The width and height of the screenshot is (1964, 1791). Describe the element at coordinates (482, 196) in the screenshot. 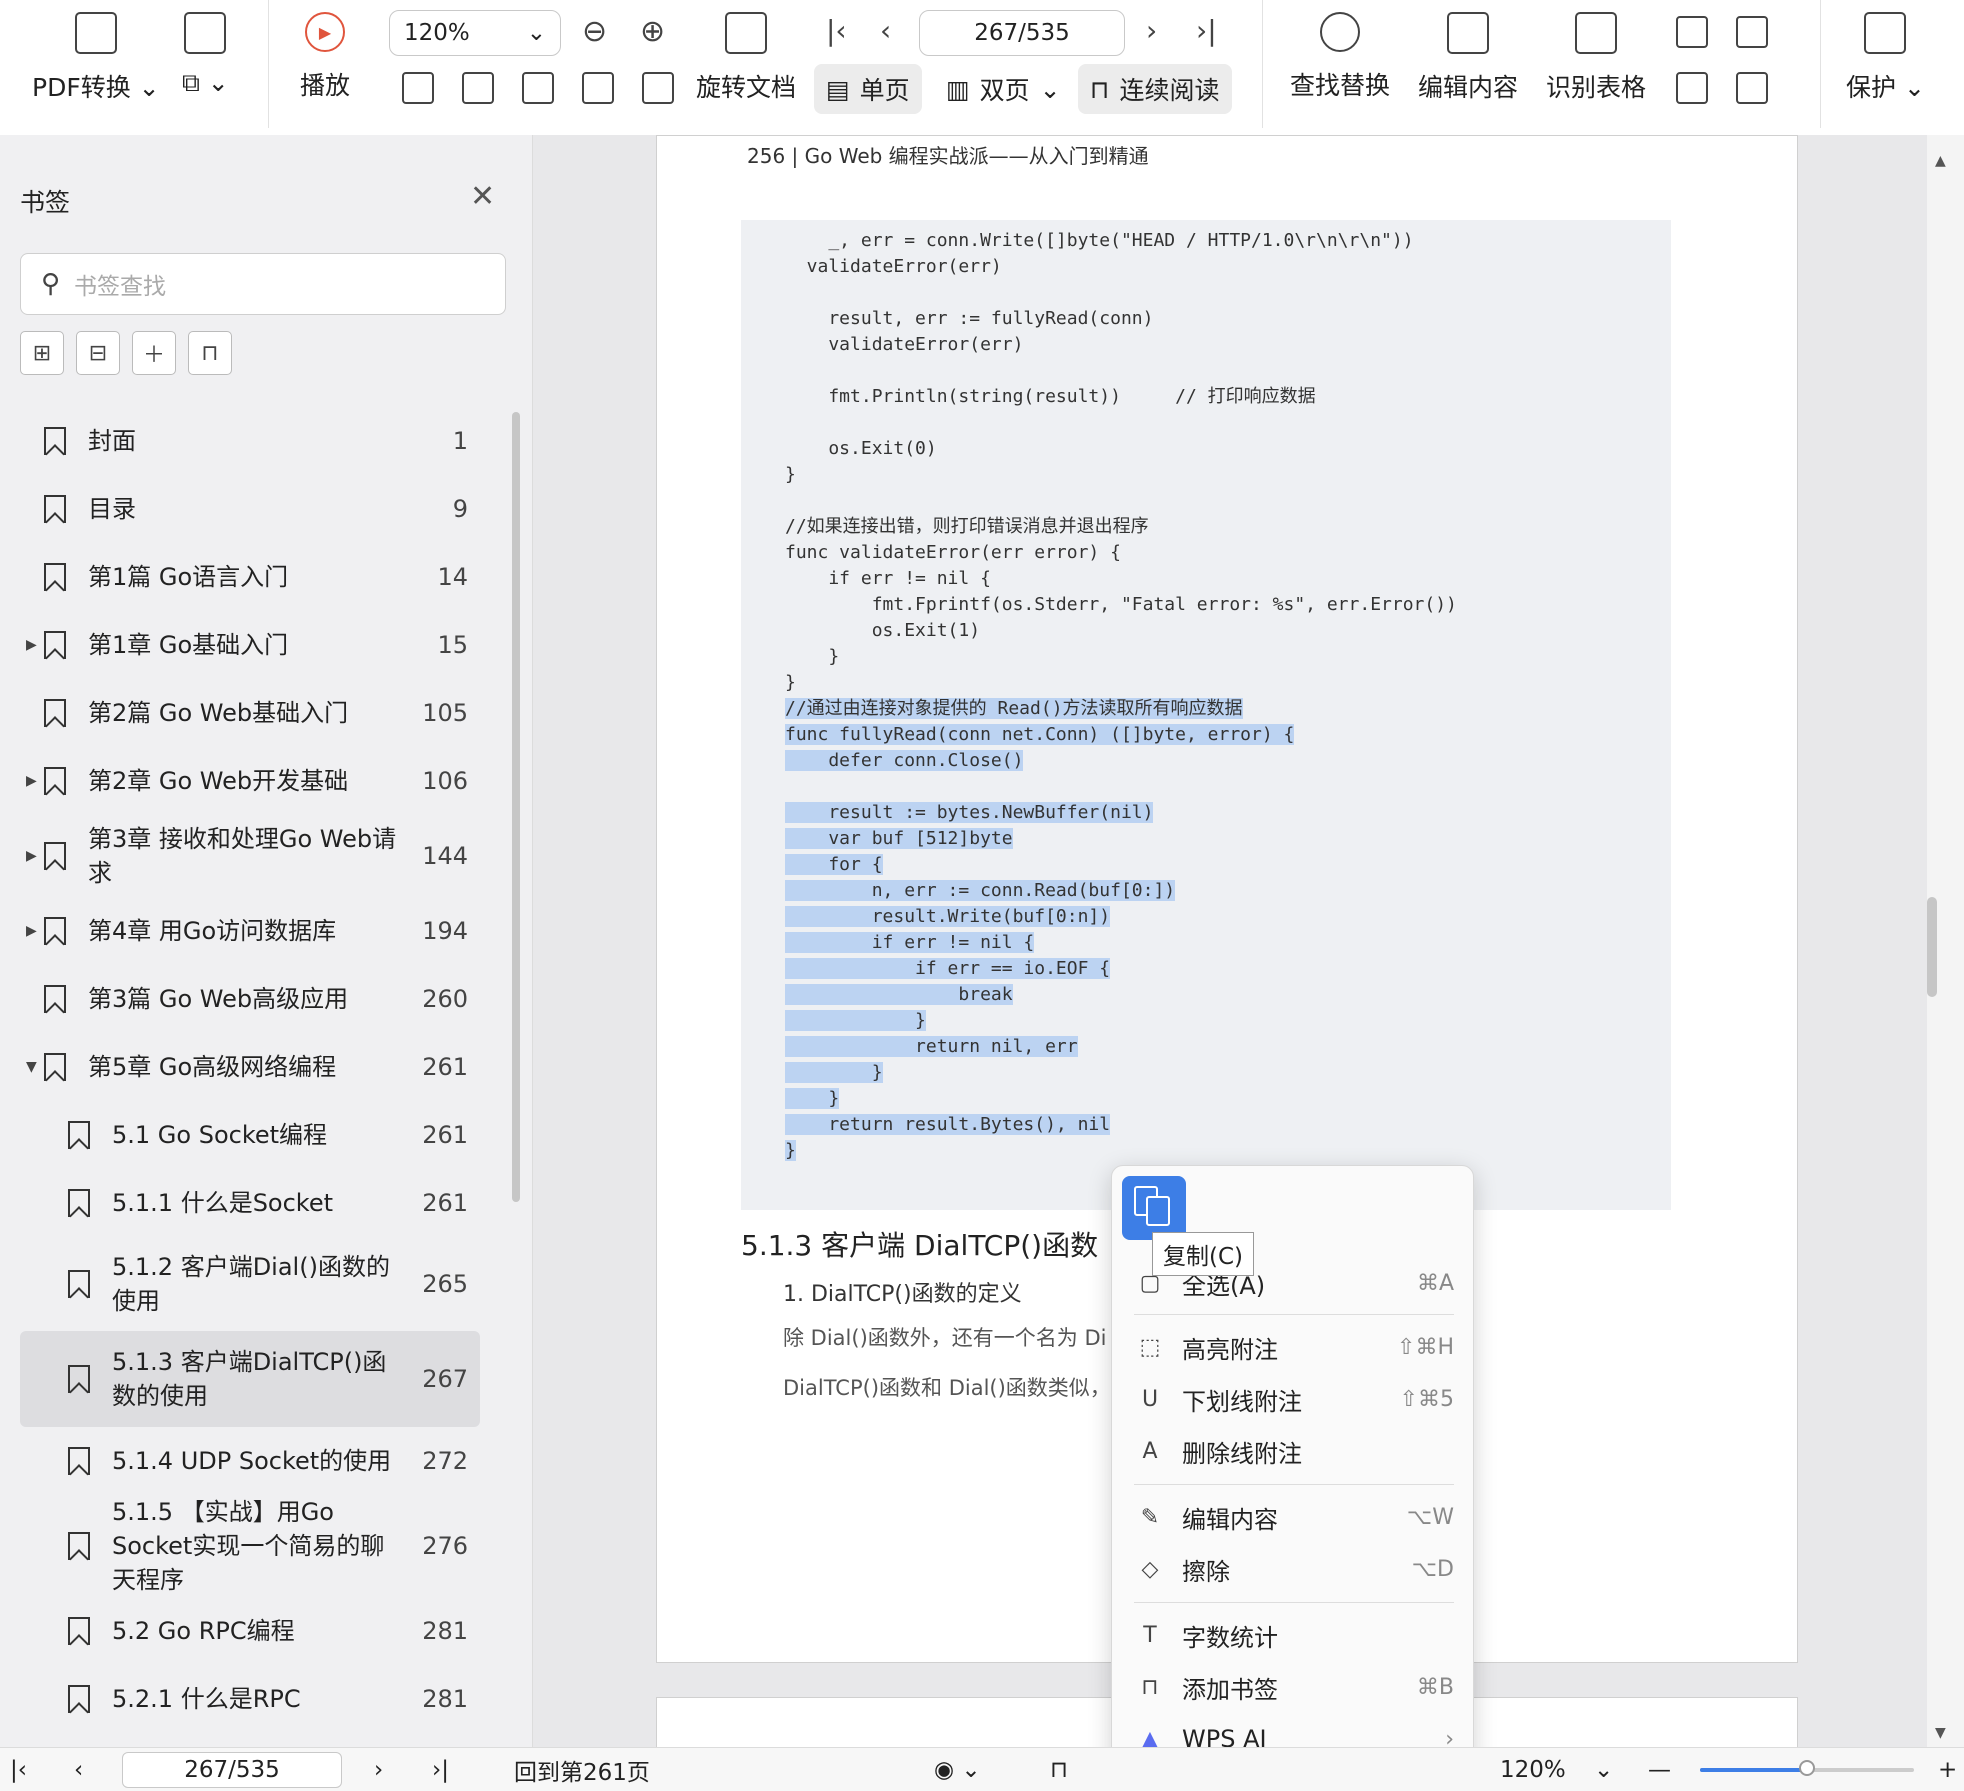

I see `close-icon: ✕` at that location.